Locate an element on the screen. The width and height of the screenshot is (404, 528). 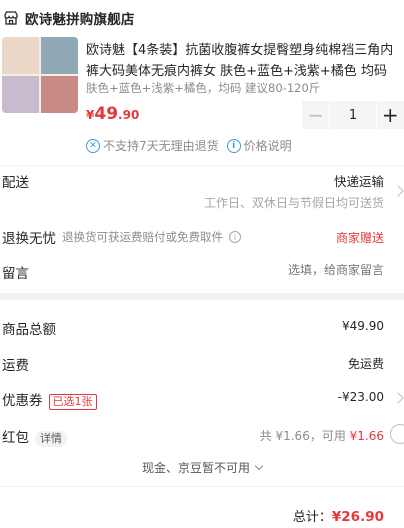
delivery-method: 快递运输 is located at coordinates (359, 180).